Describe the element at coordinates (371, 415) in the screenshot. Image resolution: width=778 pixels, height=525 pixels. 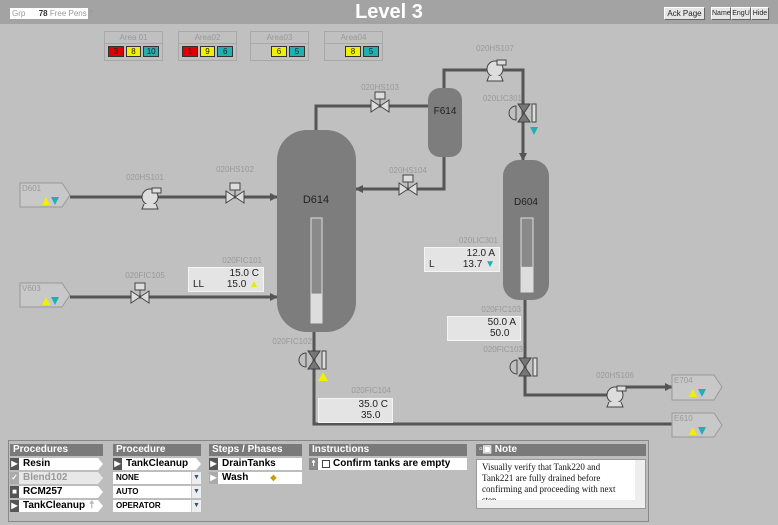
I see `sp-value: 35.0` at that location.